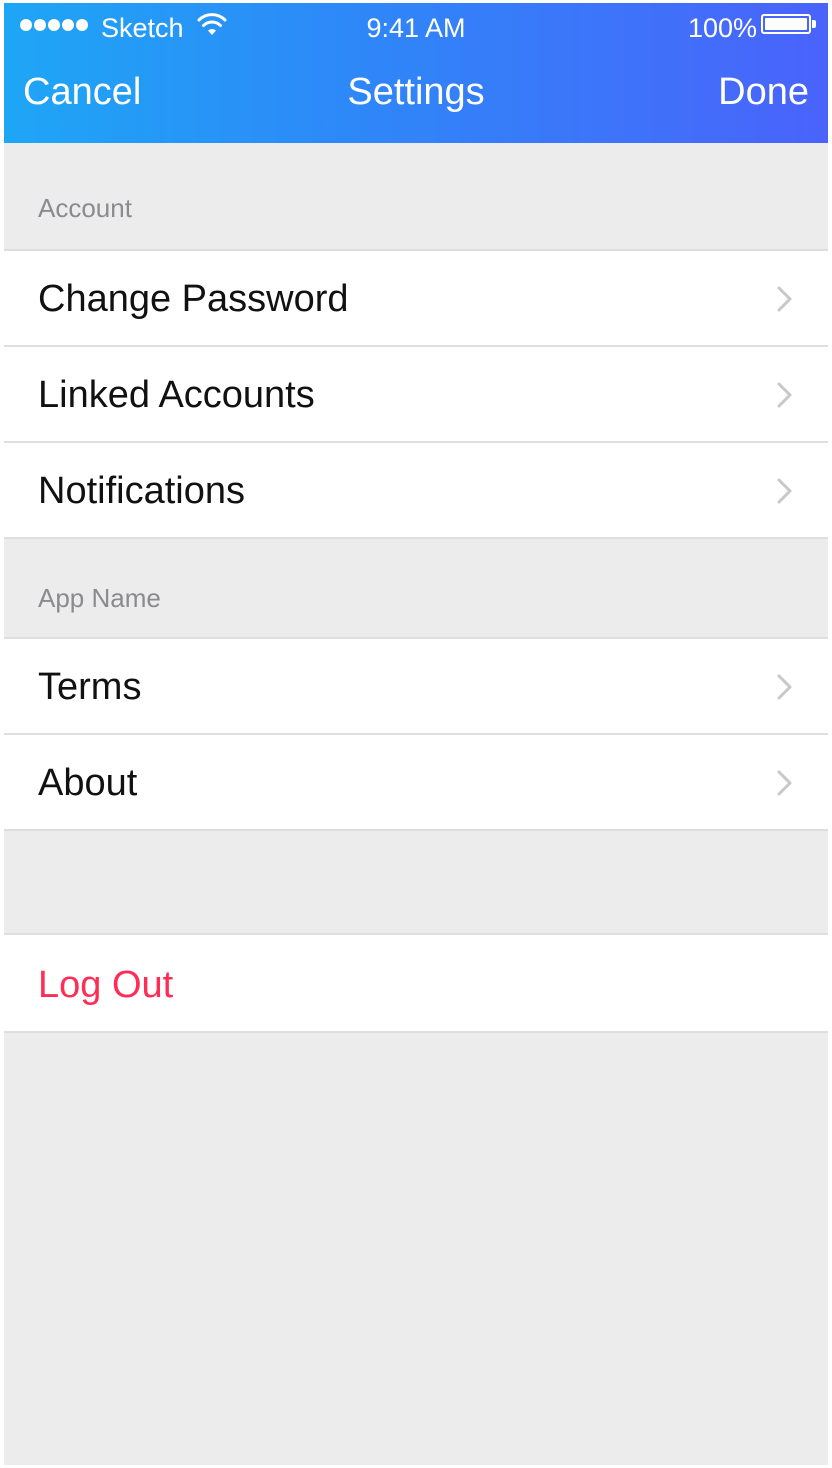 The width and height of the screenshot is (832, 1468). I want to click on row-label: Notifications, so click(141, 491).